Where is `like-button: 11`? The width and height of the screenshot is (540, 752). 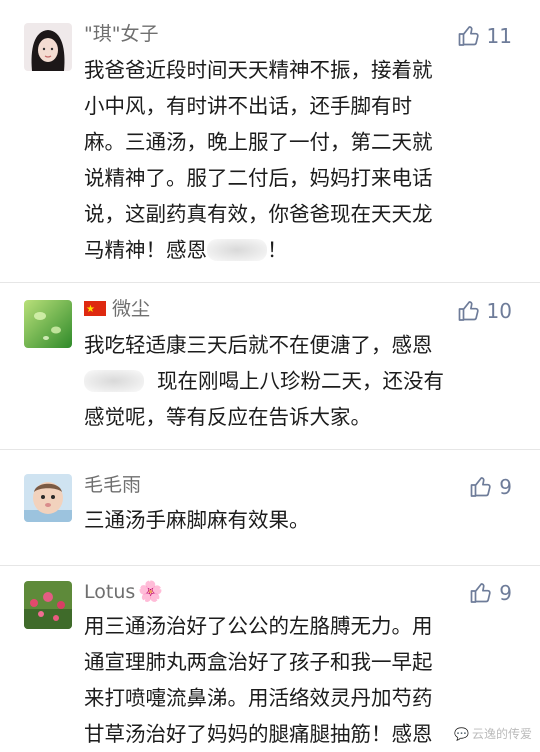 like-button: 11 is located at coordinates (484, 36).